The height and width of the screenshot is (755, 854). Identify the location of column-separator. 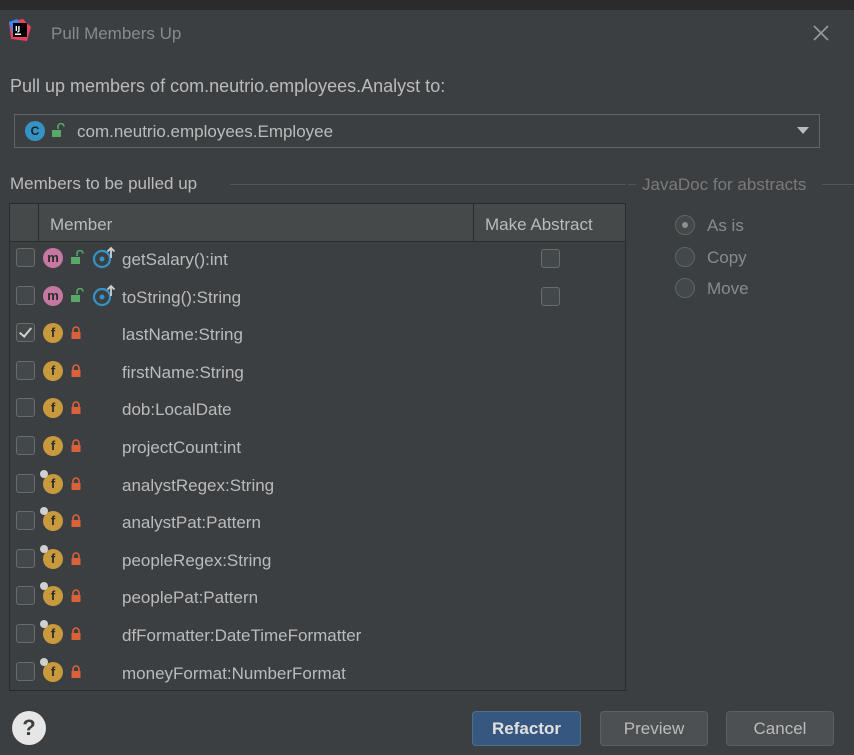
(473, 222).